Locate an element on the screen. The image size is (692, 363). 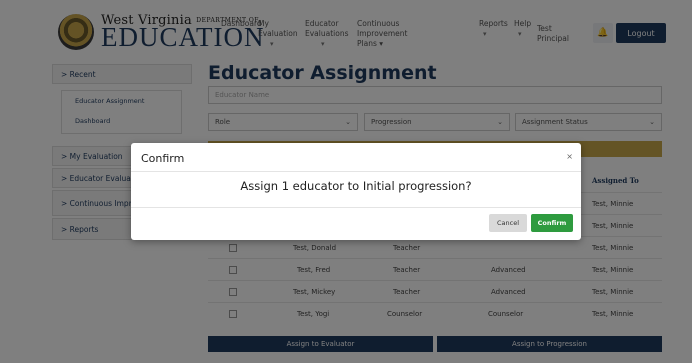
dialog-title: Confirm is located at coordinates (163, 158).